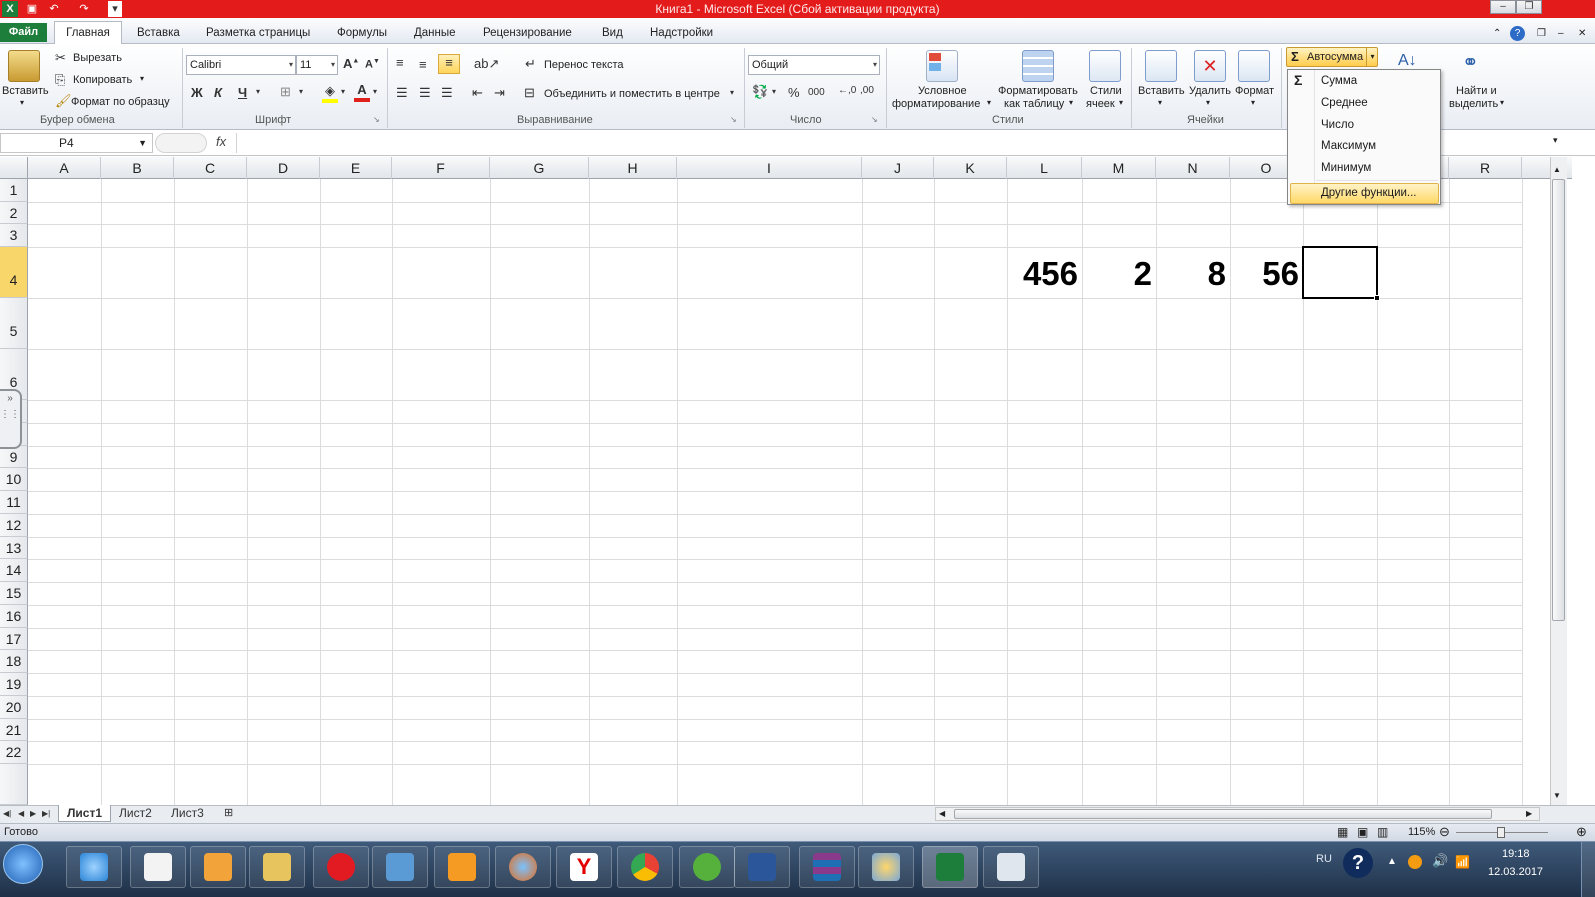 The image size is (1595, 897). What do you see at coordinates (14, 616) in the screenshot?
I see `row-header: 16` at bounding box center [14, 616].